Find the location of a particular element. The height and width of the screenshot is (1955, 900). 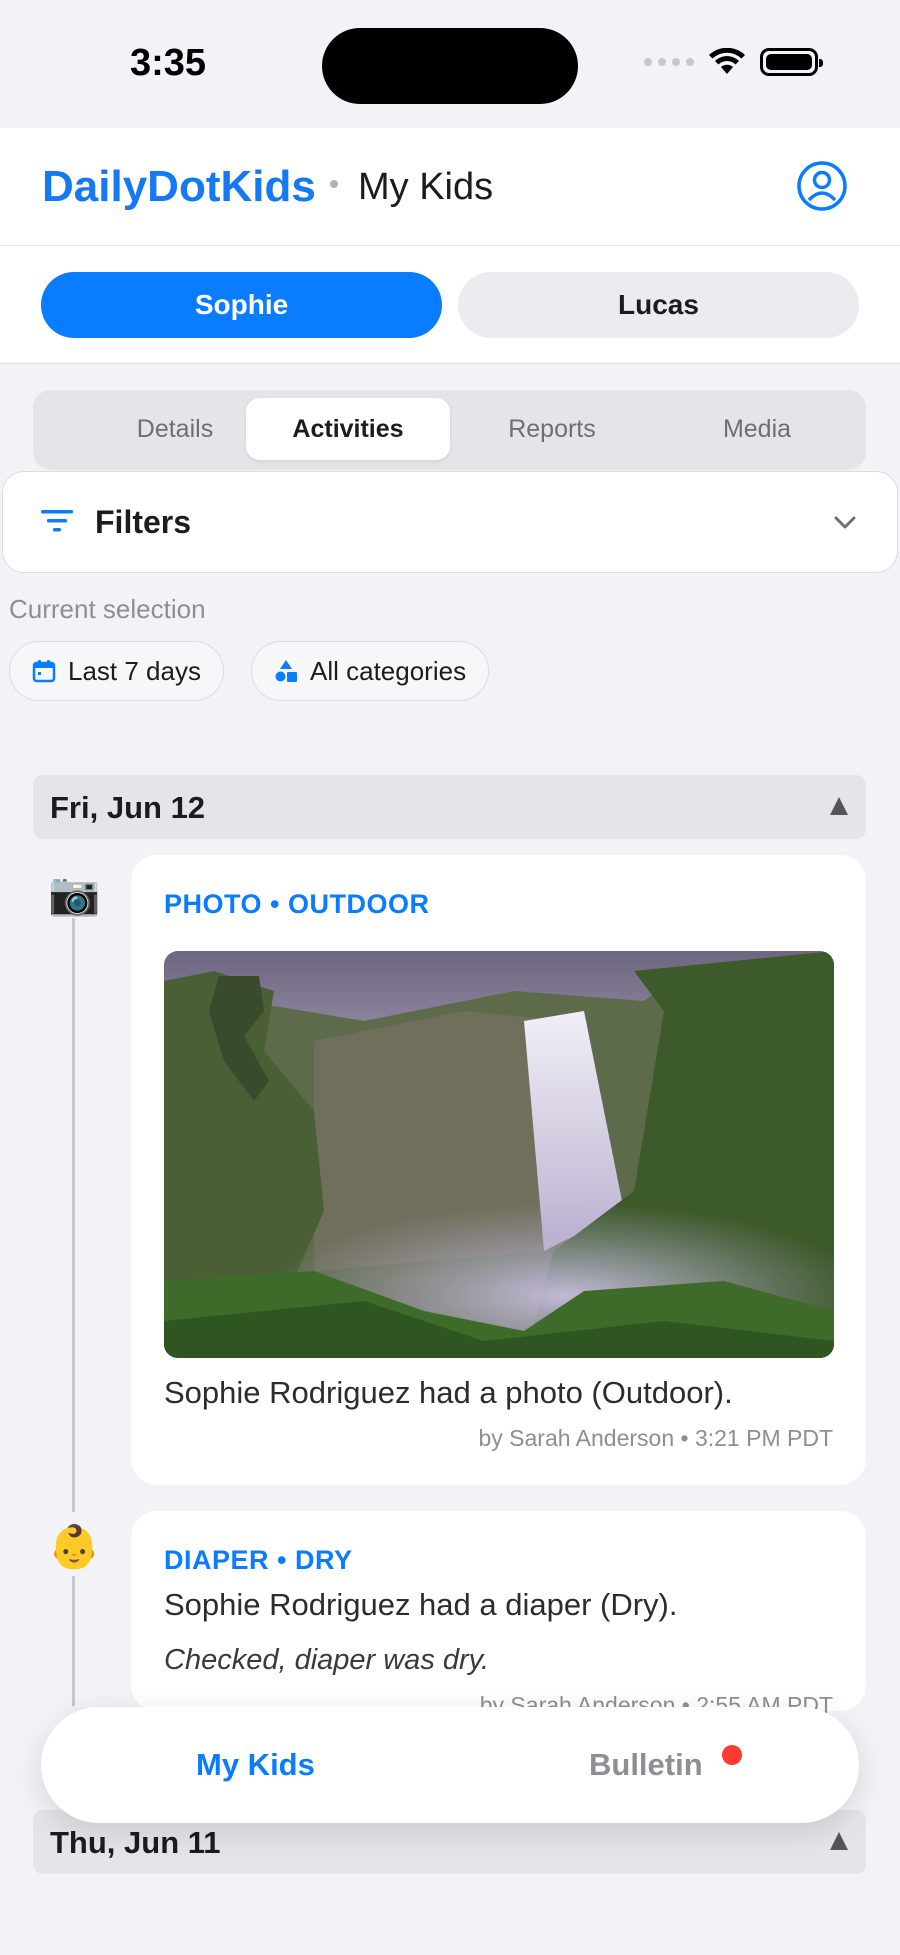

tab-media: Media is located at coordinates (757, 429).